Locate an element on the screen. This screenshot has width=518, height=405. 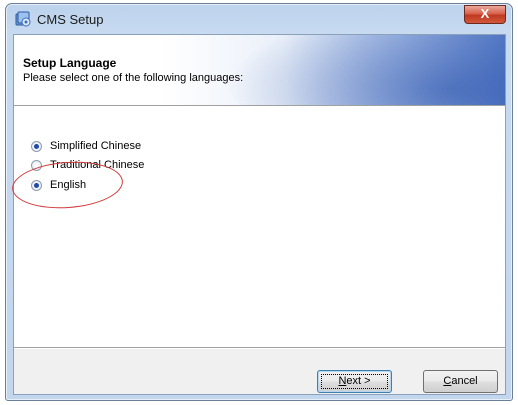
close-button: X is located at coordinates (485, 14).